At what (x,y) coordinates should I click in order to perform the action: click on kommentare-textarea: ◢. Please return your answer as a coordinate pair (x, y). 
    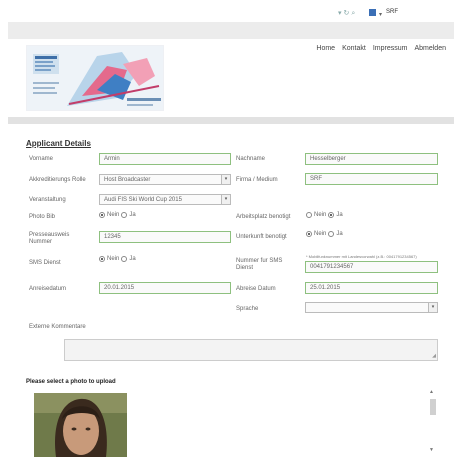
    Looking at the image, I should click on (251, 350).